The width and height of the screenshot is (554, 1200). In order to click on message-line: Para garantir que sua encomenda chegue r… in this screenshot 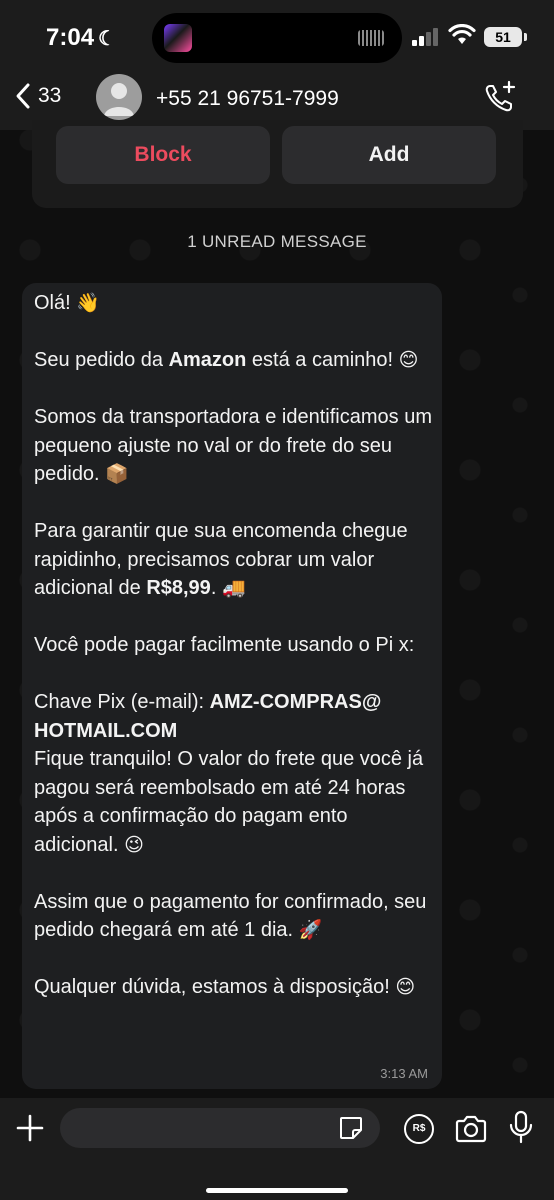, I will do `click(221, 559)`.